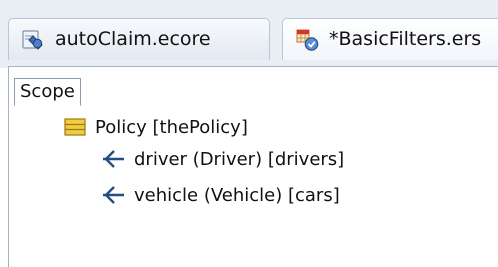 This screenshot has height=267, width=498. Describe the element at coordinates (75, 127) in the screenshot. I see `class-icon` at that location.